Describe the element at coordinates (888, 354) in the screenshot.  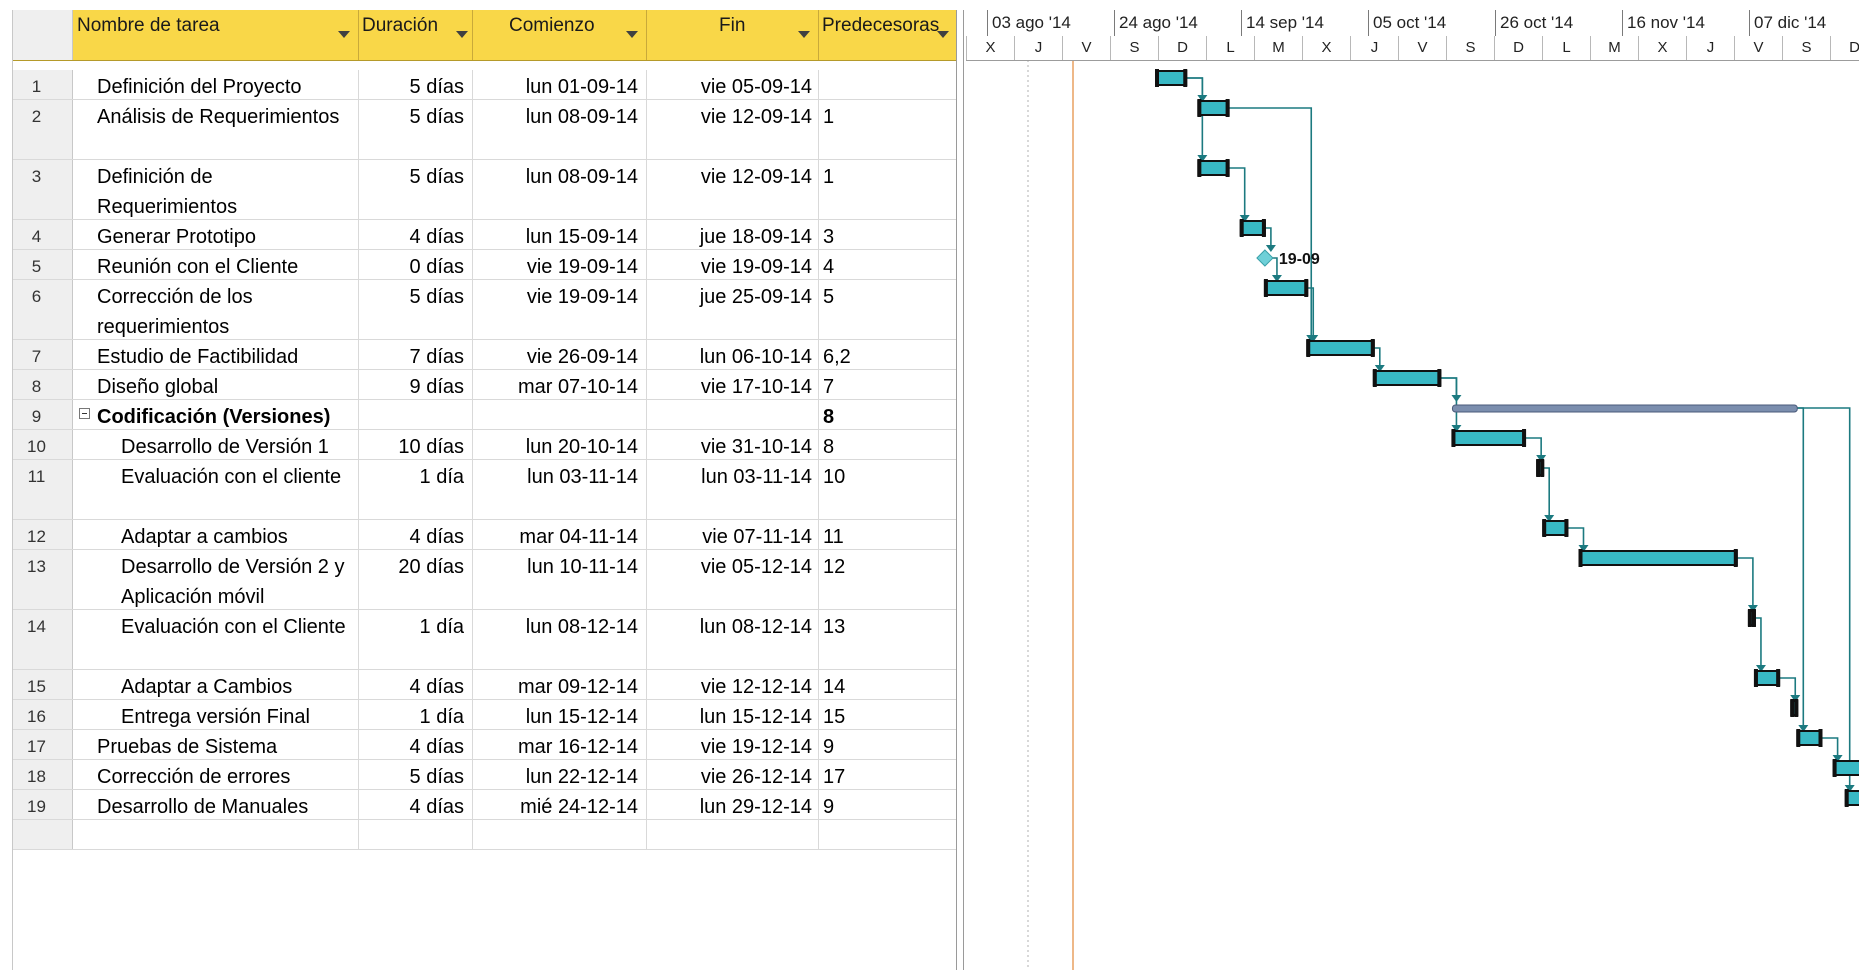
I see `task-predecessors: 6,2` at that location.